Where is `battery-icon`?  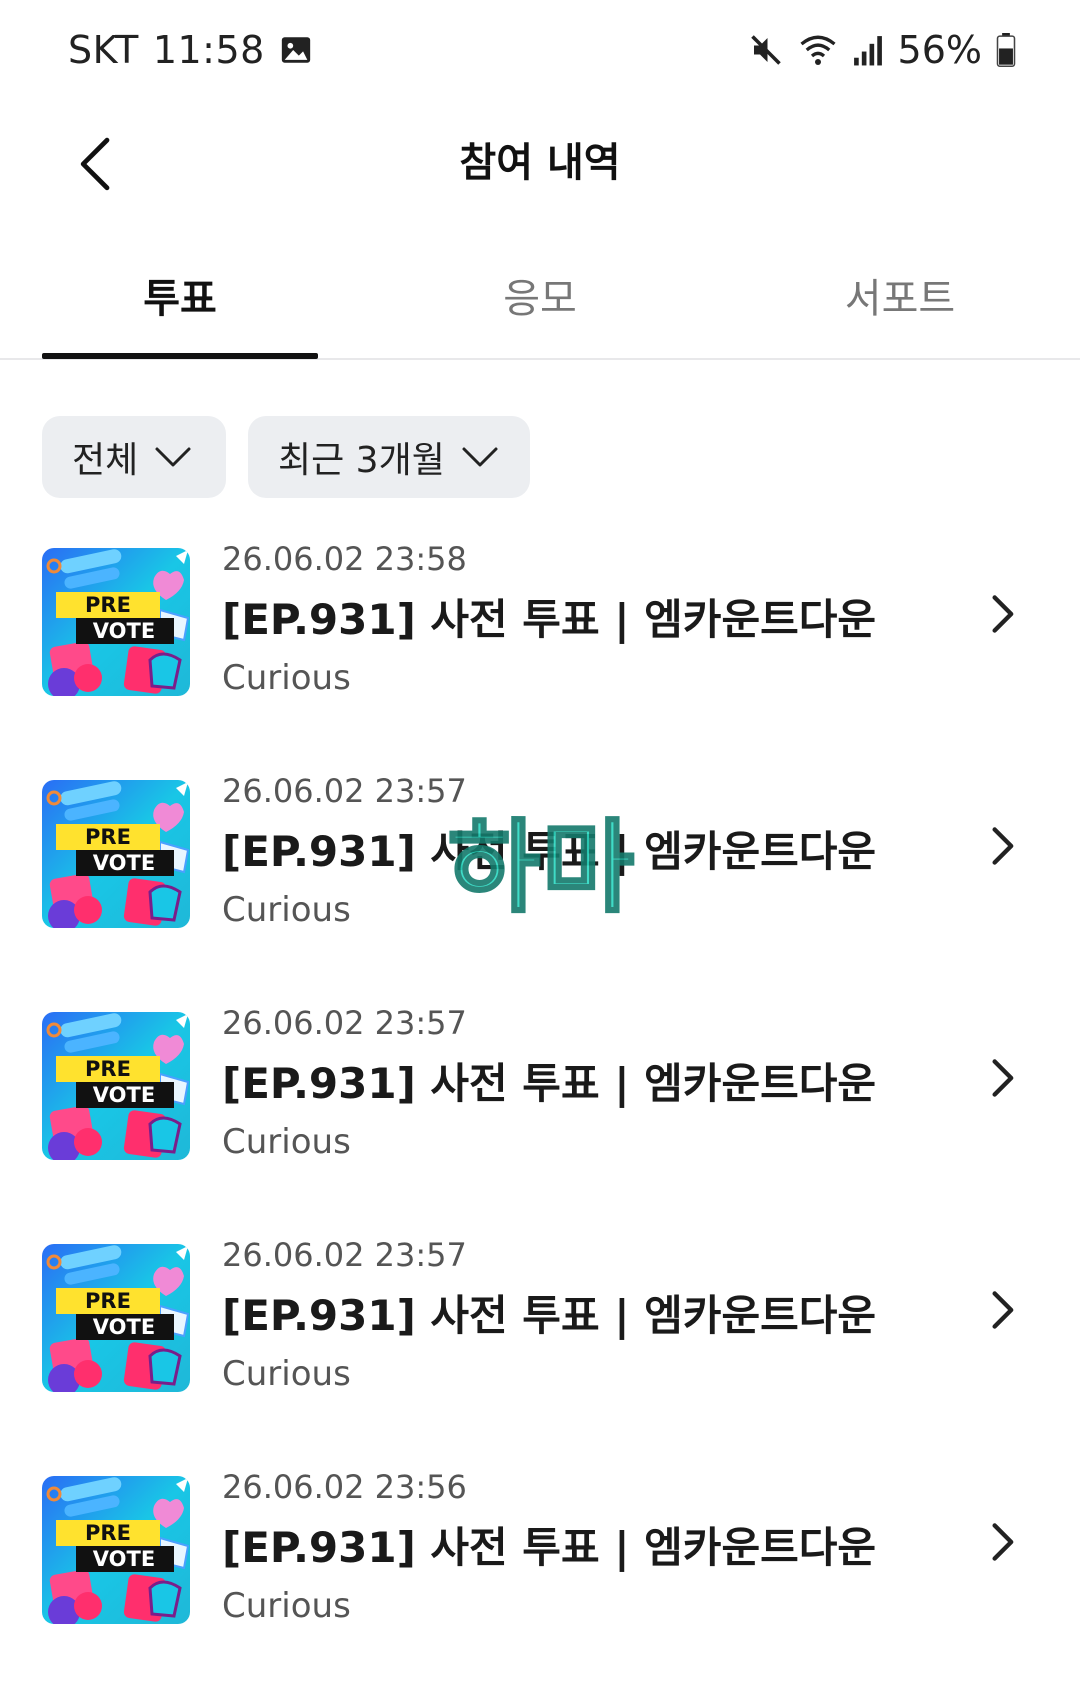
battery-icon is located at coordinates (1006, 50).